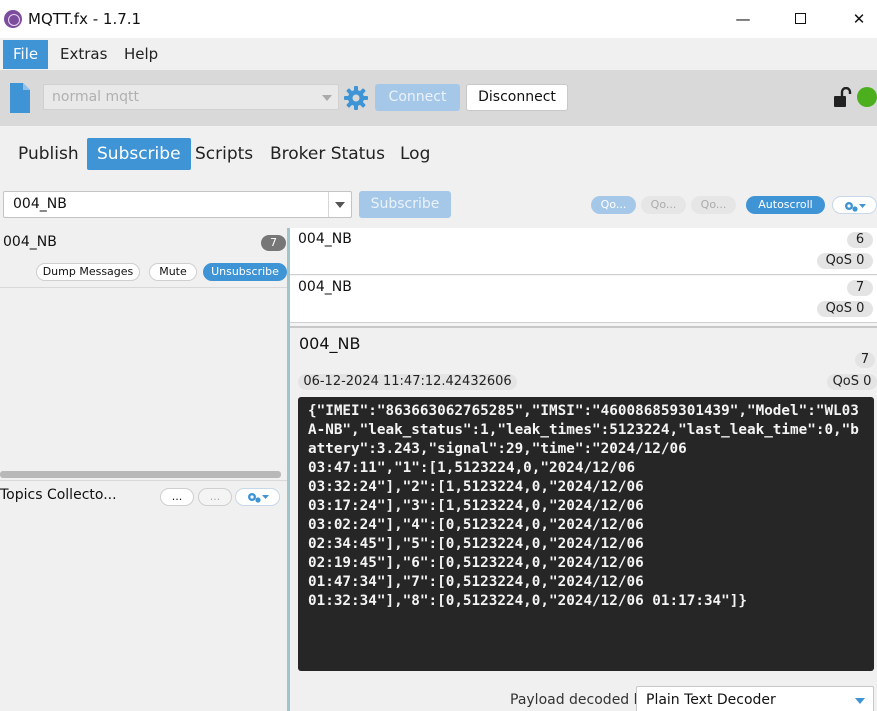  I want to click on subscribe-button: Subscribe, so click(405, 204).